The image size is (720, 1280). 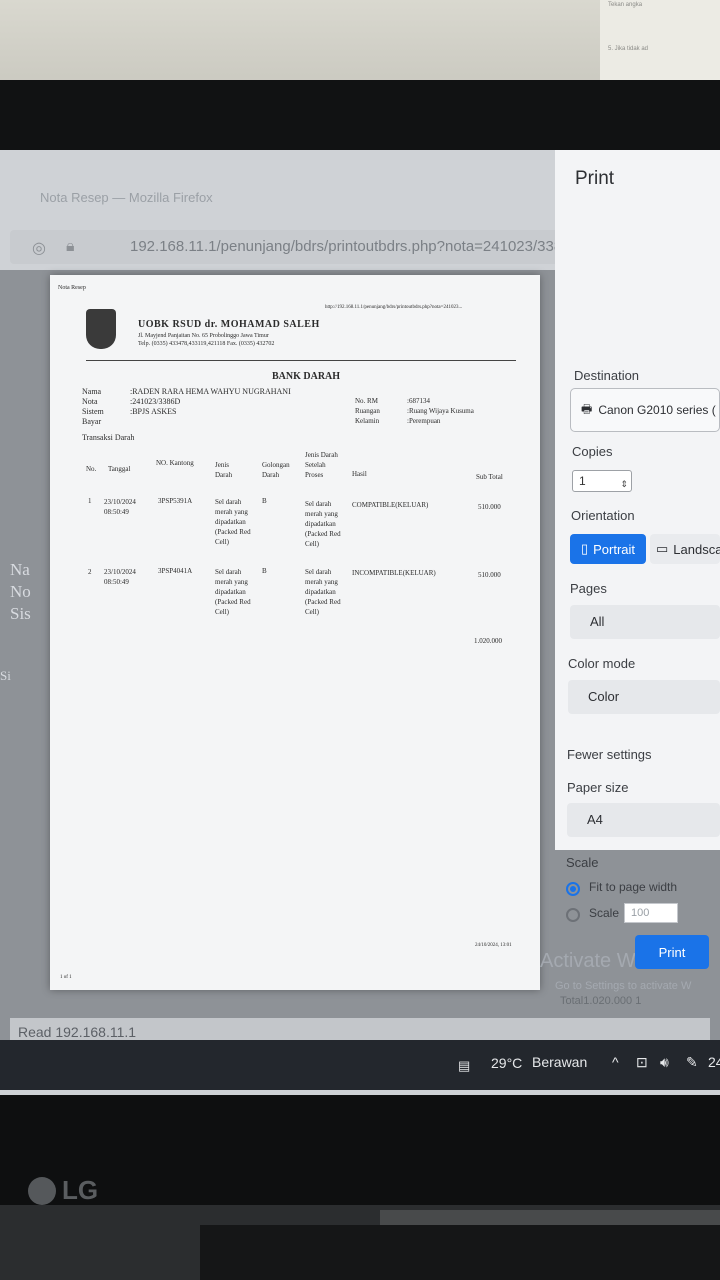 I want to click on pen-icon: ✎, so click(x=692, y=1062).